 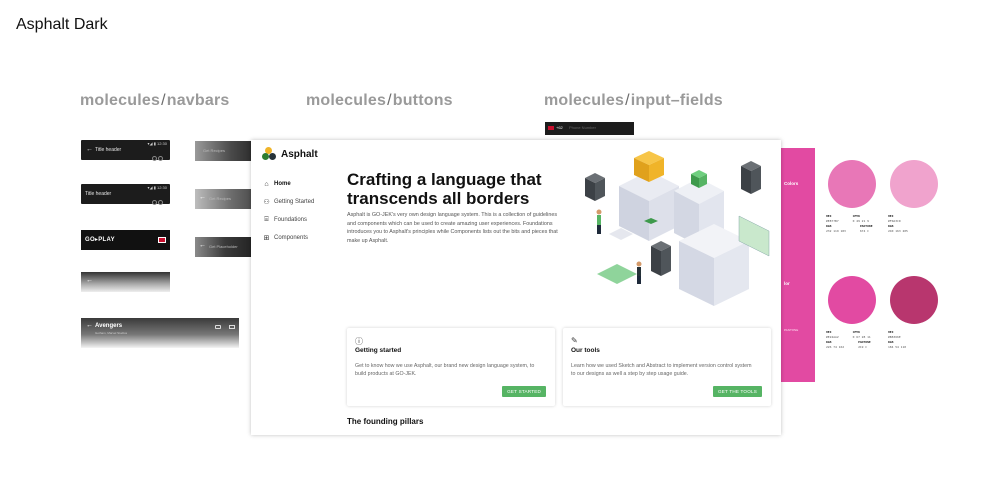 I want to click on search-navbar-sample-1: Get Recipes, so click(x=225, y=151).